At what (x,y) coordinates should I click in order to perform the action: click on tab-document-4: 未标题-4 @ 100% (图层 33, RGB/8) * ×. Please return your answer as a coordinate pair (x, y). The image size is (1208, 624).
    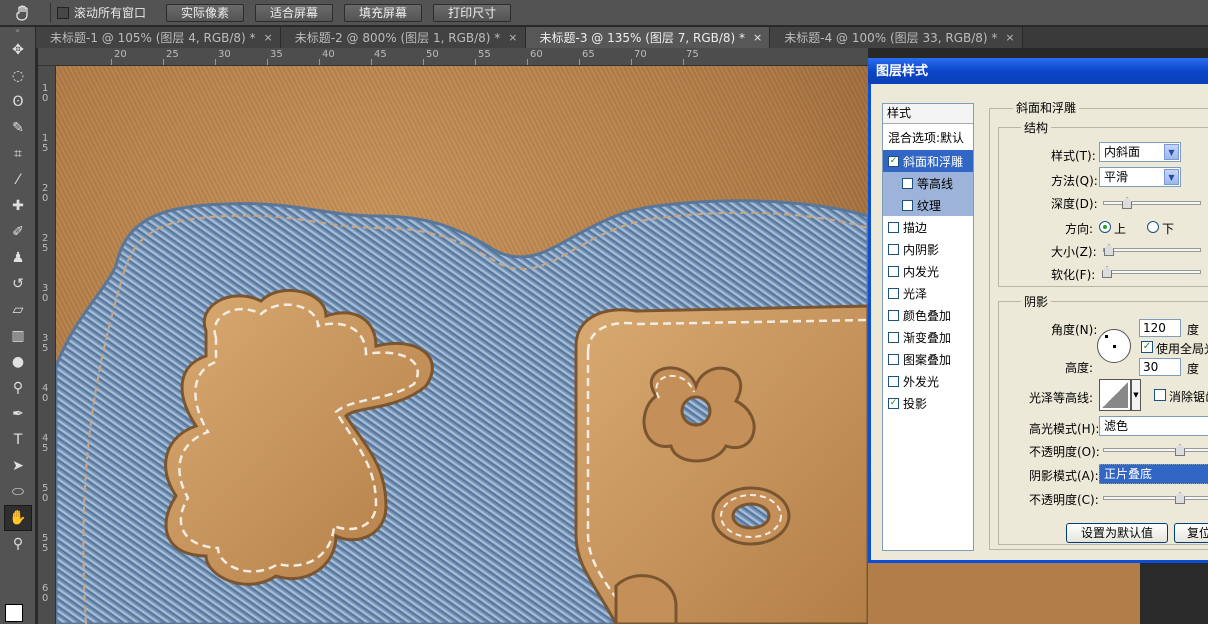
    Looking at the image, I should click on (896, 37).